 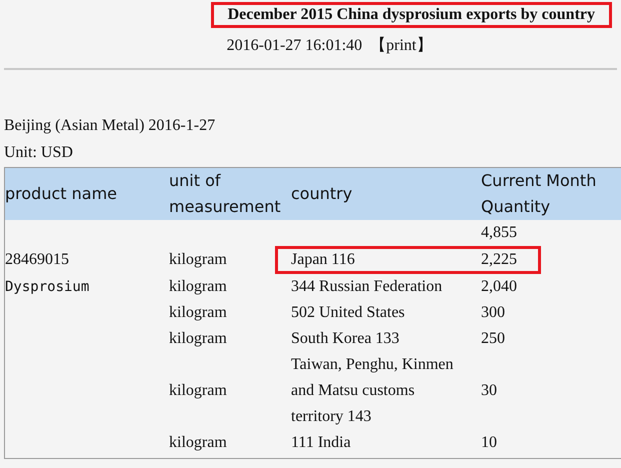 What do you see at coordinates (411, 15) in the screenshot?
I see `page-title: December 2015 China dysprosium exports by country` at bounding box center [411, 15].